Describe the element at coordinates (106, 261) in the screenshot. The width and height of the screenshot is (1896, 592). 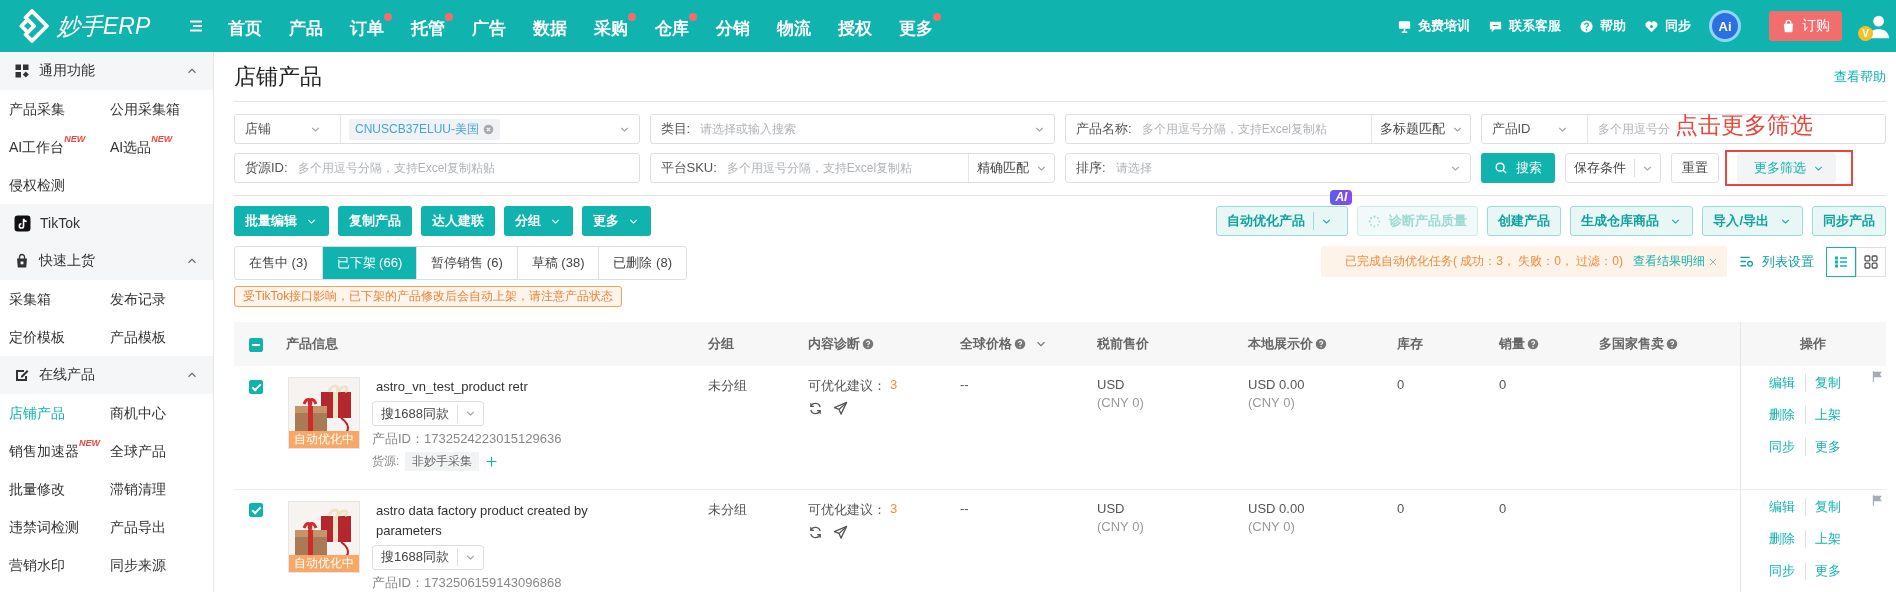
I see `section-header: 快速上货` at that location.